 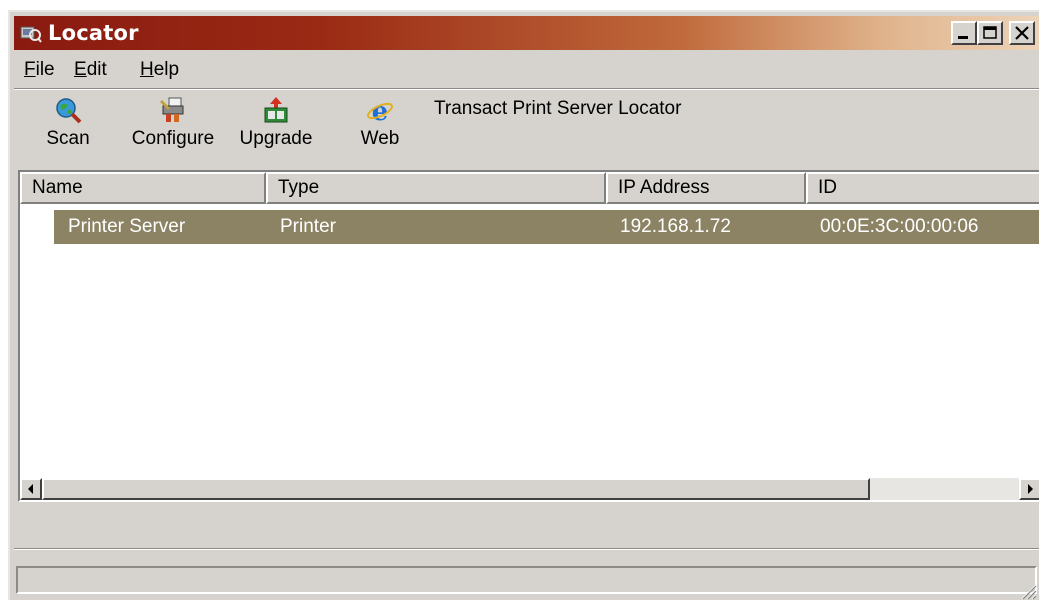 I want to click on column-header-id: ID, so click(x=922, y=188).